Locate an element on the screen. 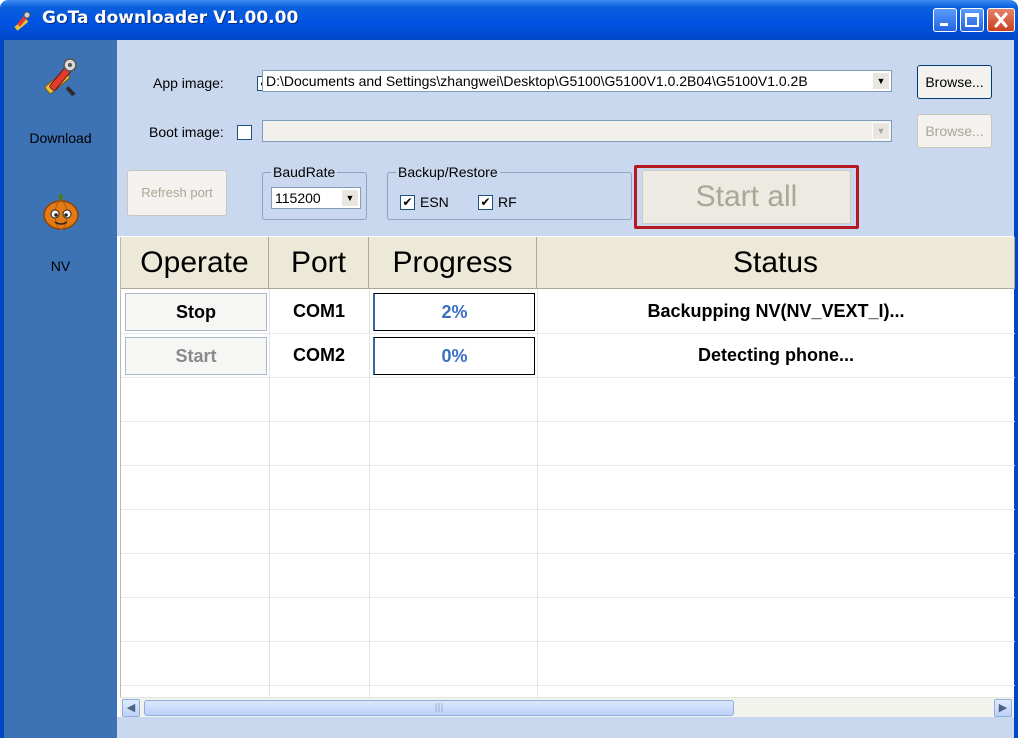 Image resolution: width=1018 pixels, height=738 pixels. boot-image-checkbox is located at coordinates (244, 132).